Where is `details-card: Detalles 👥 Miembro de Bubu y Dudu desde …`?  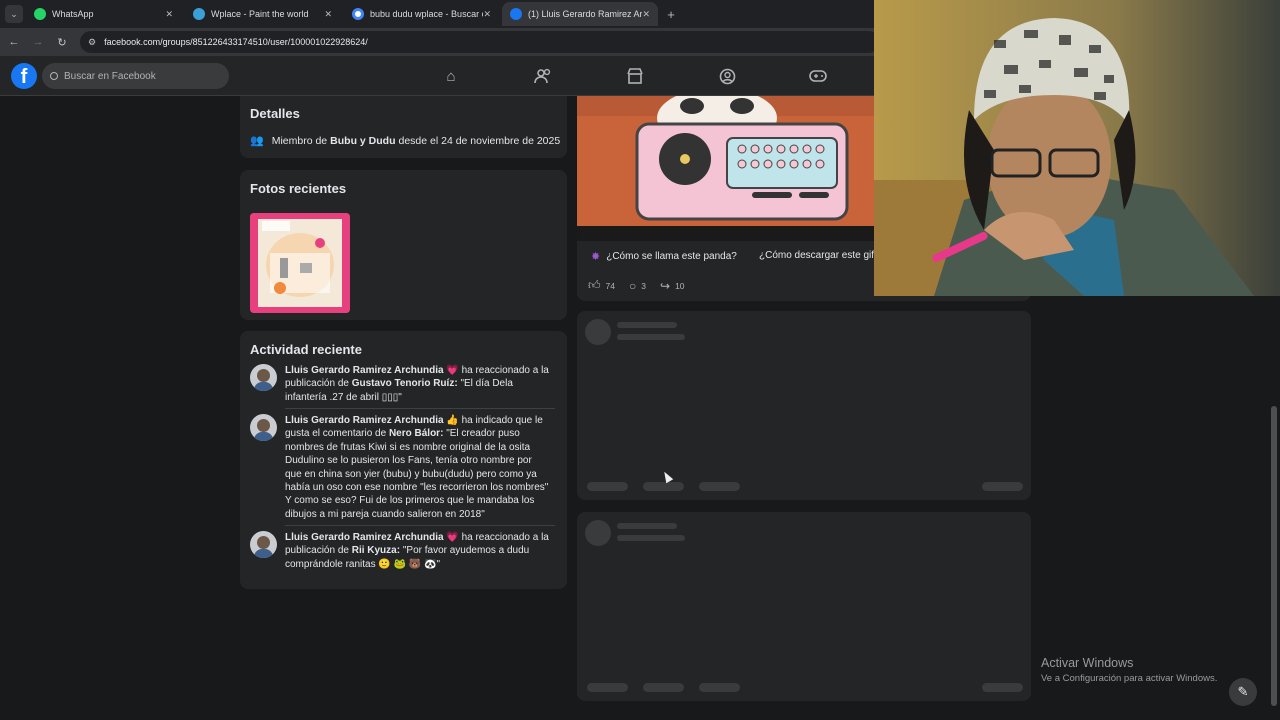
details-card: Detalles 👥 Miembro de Bubu y Dudu desde … is located at coordinates (403, 127).